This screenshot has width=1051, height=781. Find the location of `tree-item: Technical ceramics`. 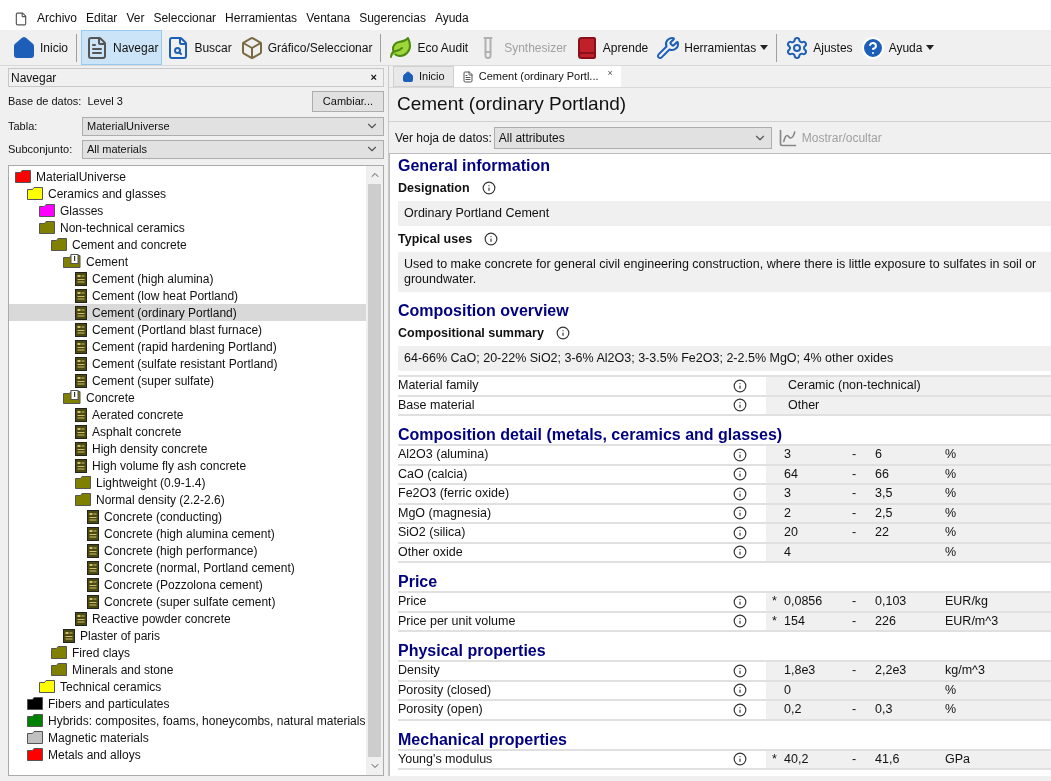

tree-item: Technical ceramics is located at coordinates (187, 686).